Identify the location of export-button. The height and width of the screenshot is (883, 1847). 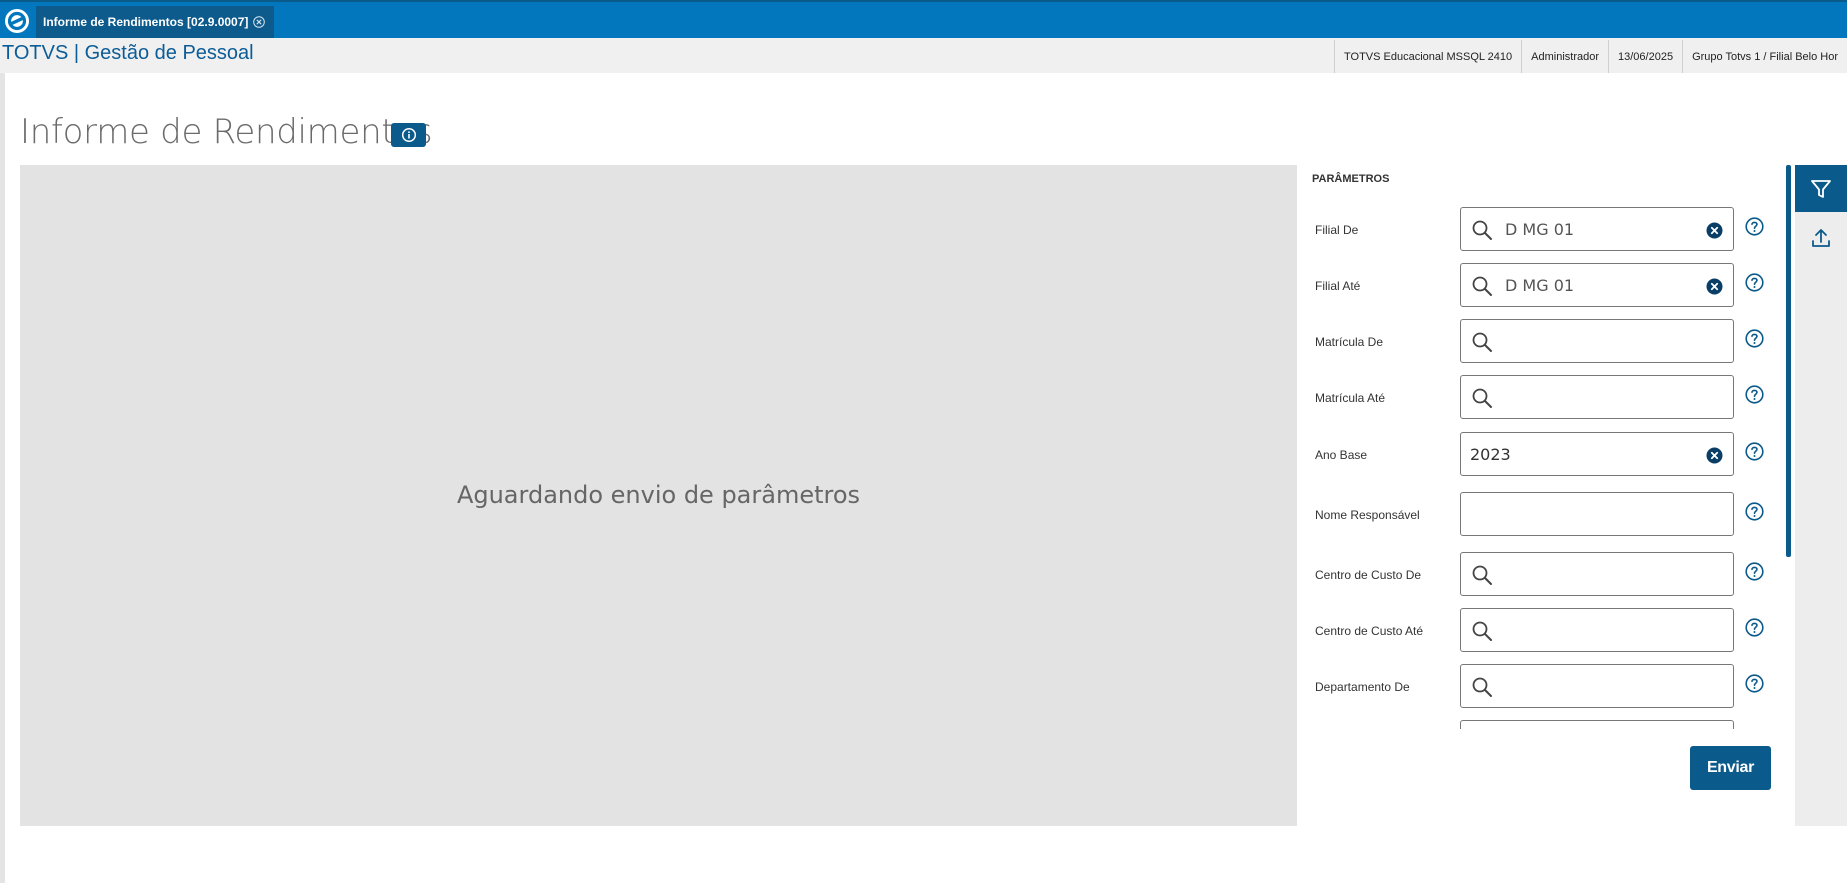
(1821, 238).